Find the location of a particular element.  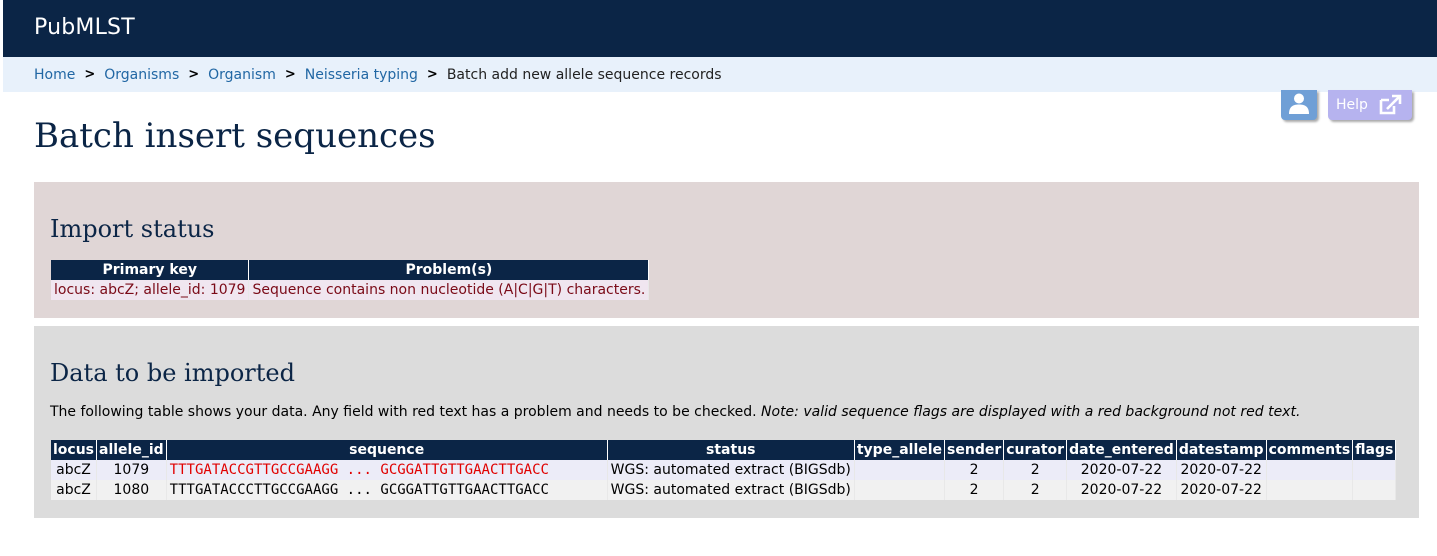

top-navbar: PubMLST is located at coordinates (720, 28).